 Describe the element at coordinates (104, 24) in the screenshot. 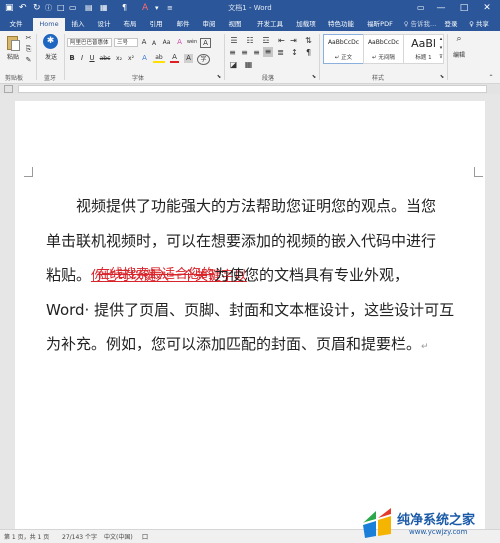

I see `tab-design: 设计` at that location.